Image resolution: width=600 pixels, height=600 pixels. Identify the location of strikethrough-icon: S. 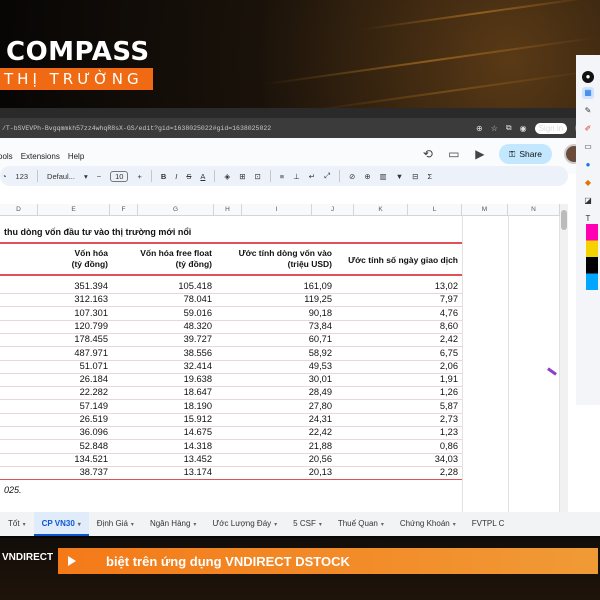
(188, 176).